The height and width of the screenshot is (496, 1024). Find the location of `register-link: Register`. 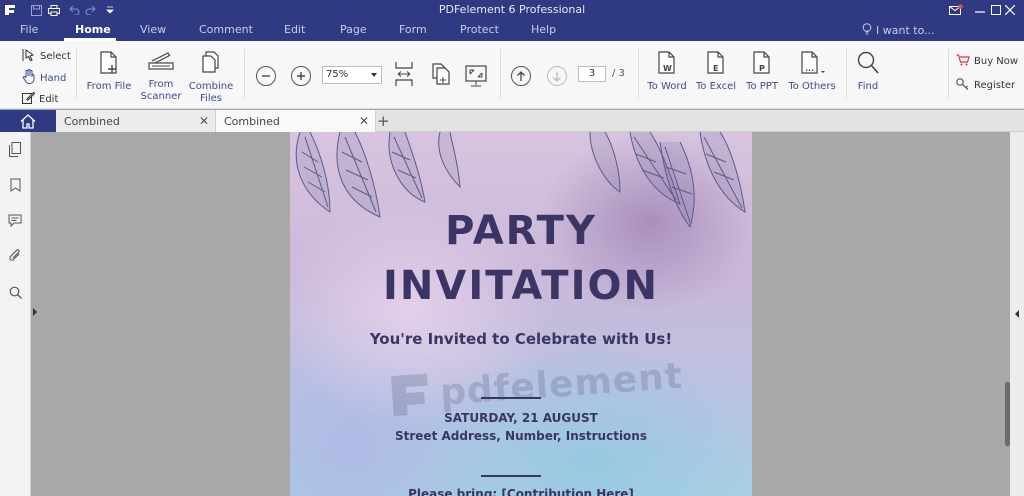

register-link: Register is located at coordinates (985, 85).